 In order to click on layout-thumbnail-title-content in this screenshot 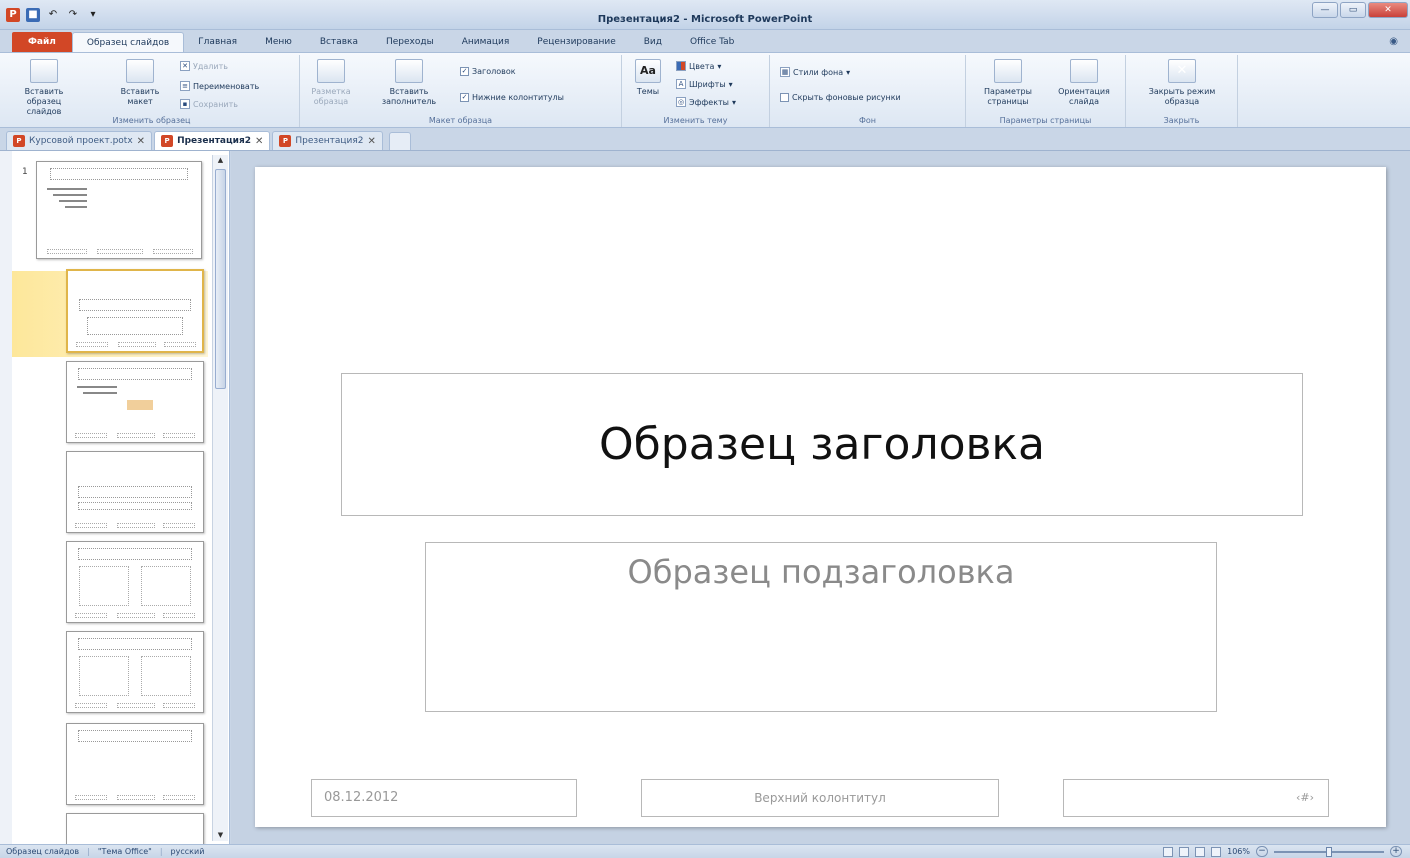, I will do `click(135, 402)`.